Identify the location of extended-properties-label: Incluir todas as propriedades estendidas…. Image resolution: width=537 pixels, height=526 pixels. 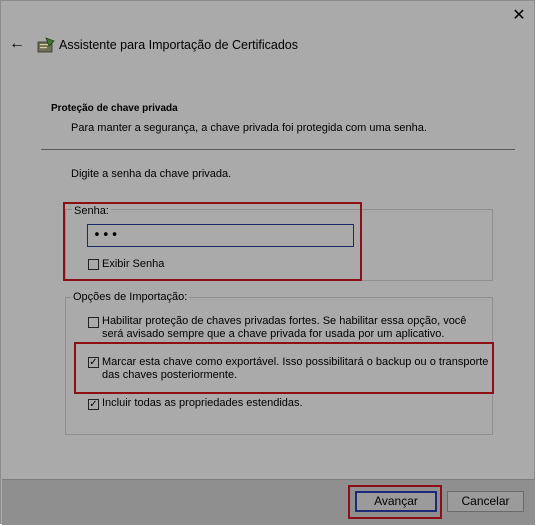
(202, 403).